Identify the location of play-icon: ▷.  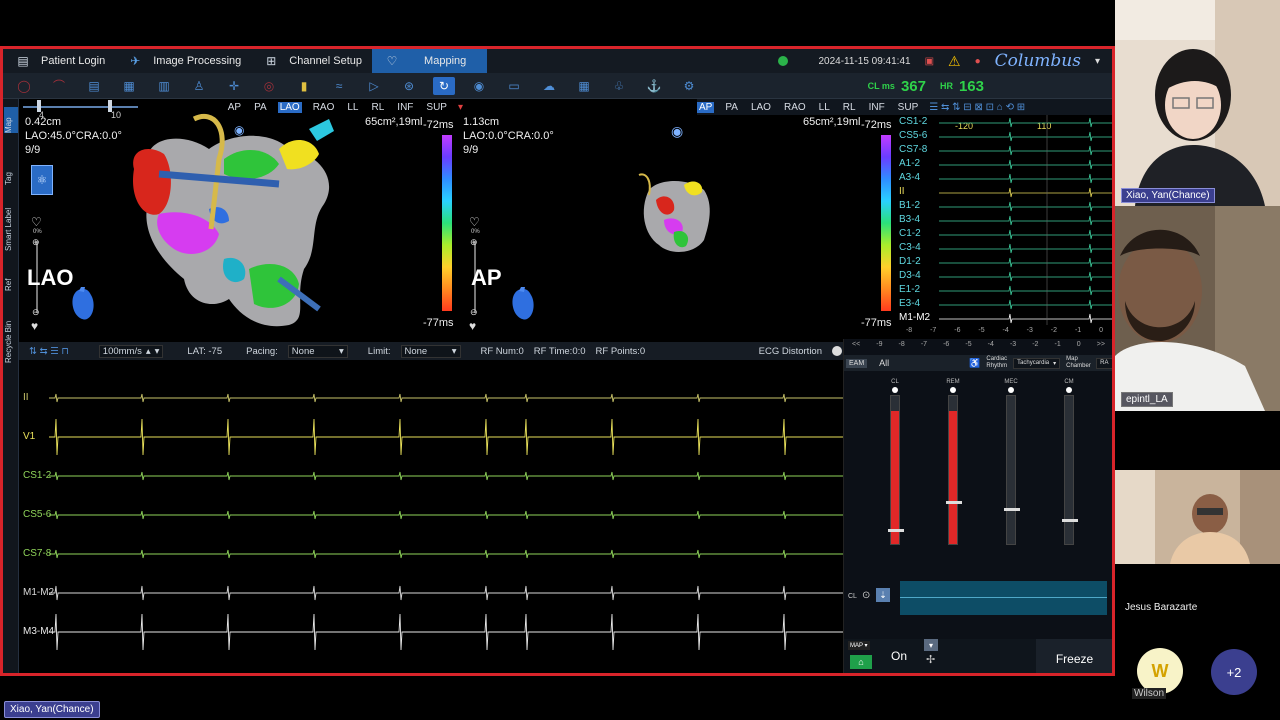
(374, 86).